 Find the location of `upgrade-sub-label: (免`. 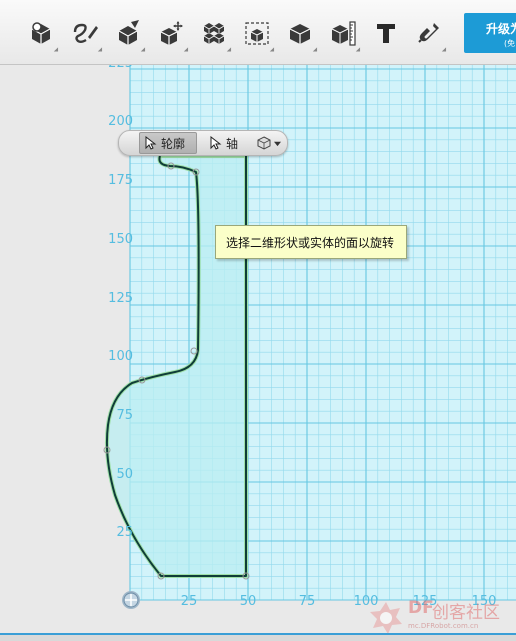

upgrade-sub-label: (免 is located at coordinates (510, 43).